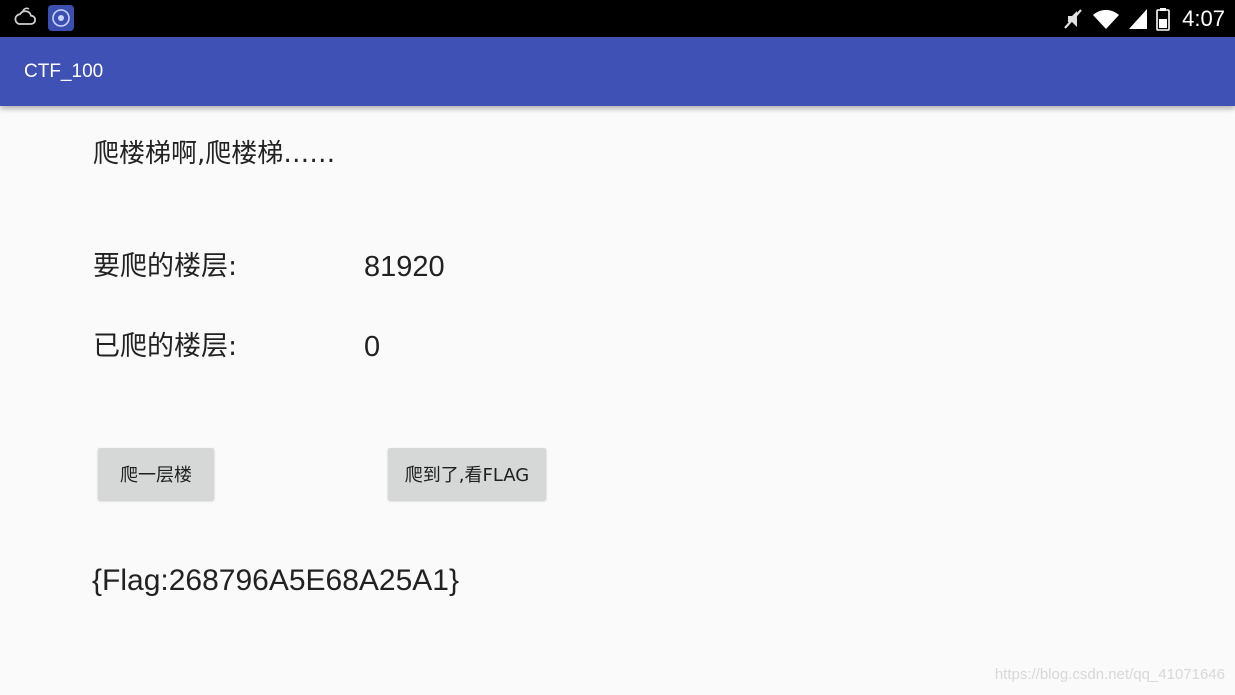  I want to click on clock: 4:07, so click(1203, 18).